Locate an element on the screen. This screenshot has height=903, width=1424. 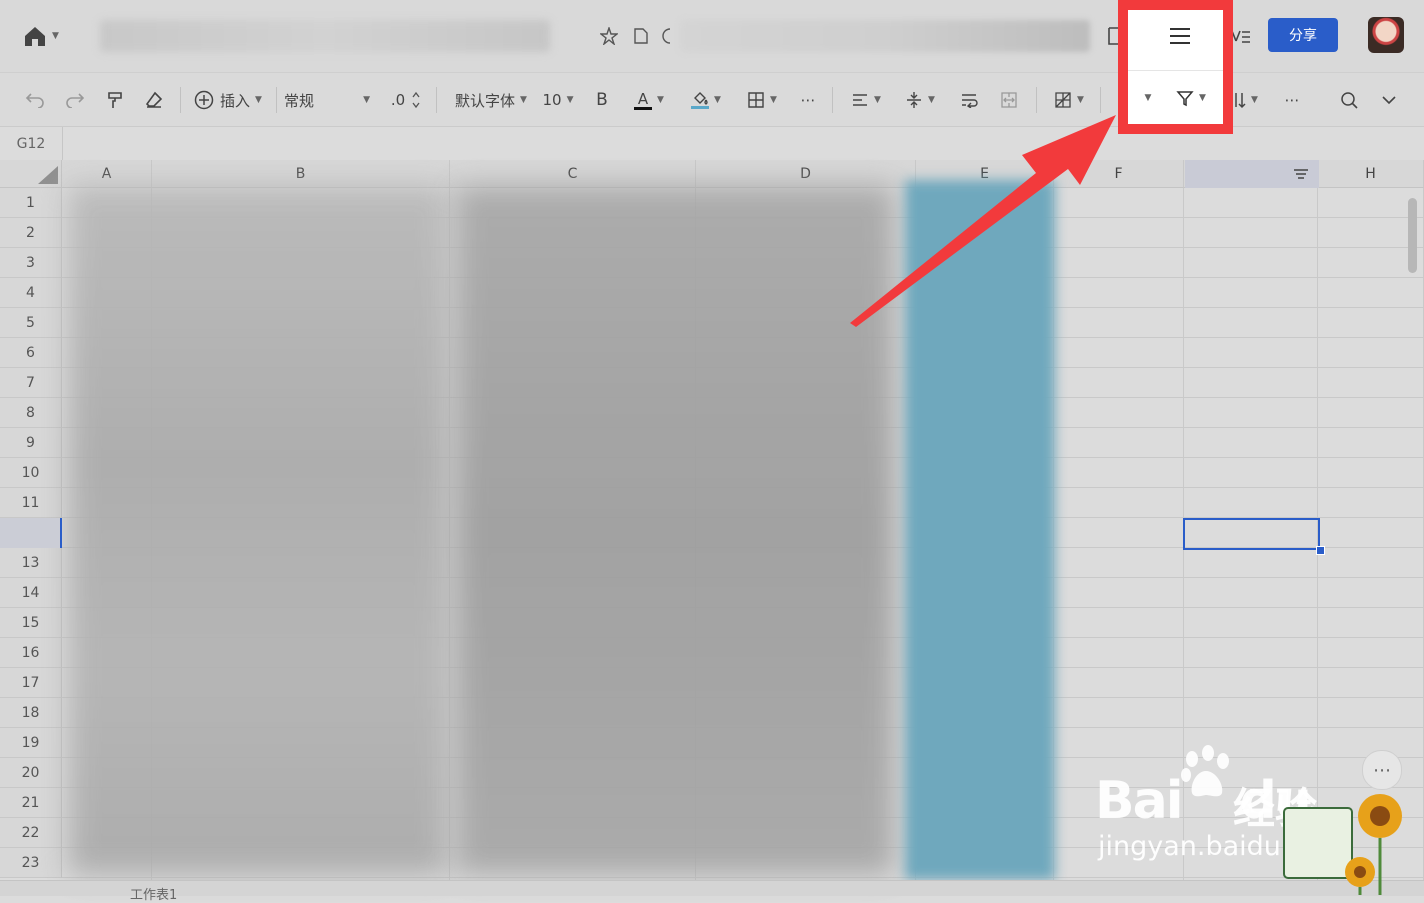
row-header-7: 7 is located at coordinates (31, 383).